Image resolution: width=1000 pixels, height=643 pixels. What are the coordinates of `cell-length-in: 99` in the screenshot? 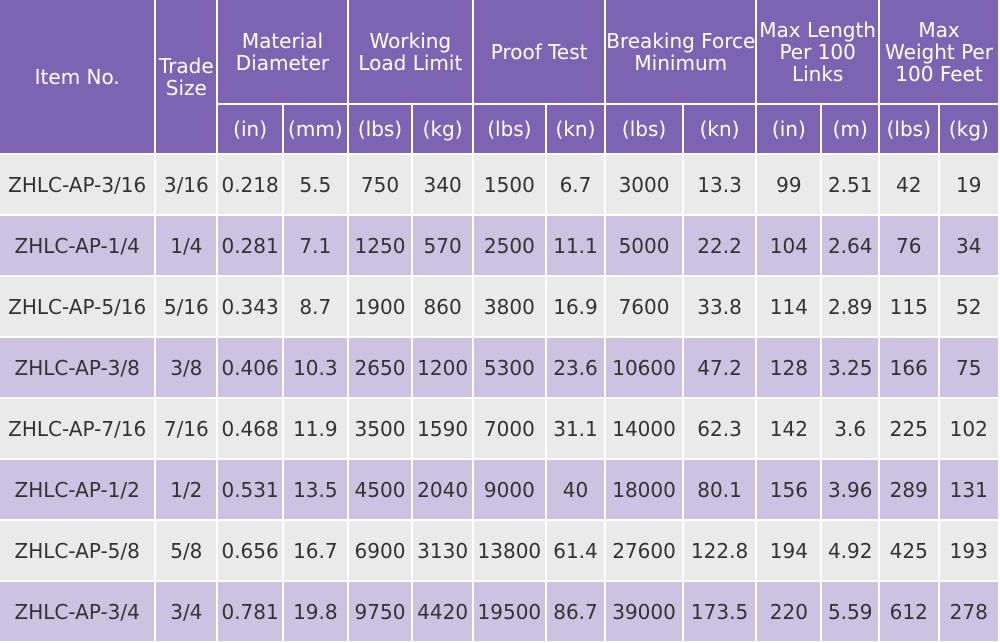 It's located at (789, 184).